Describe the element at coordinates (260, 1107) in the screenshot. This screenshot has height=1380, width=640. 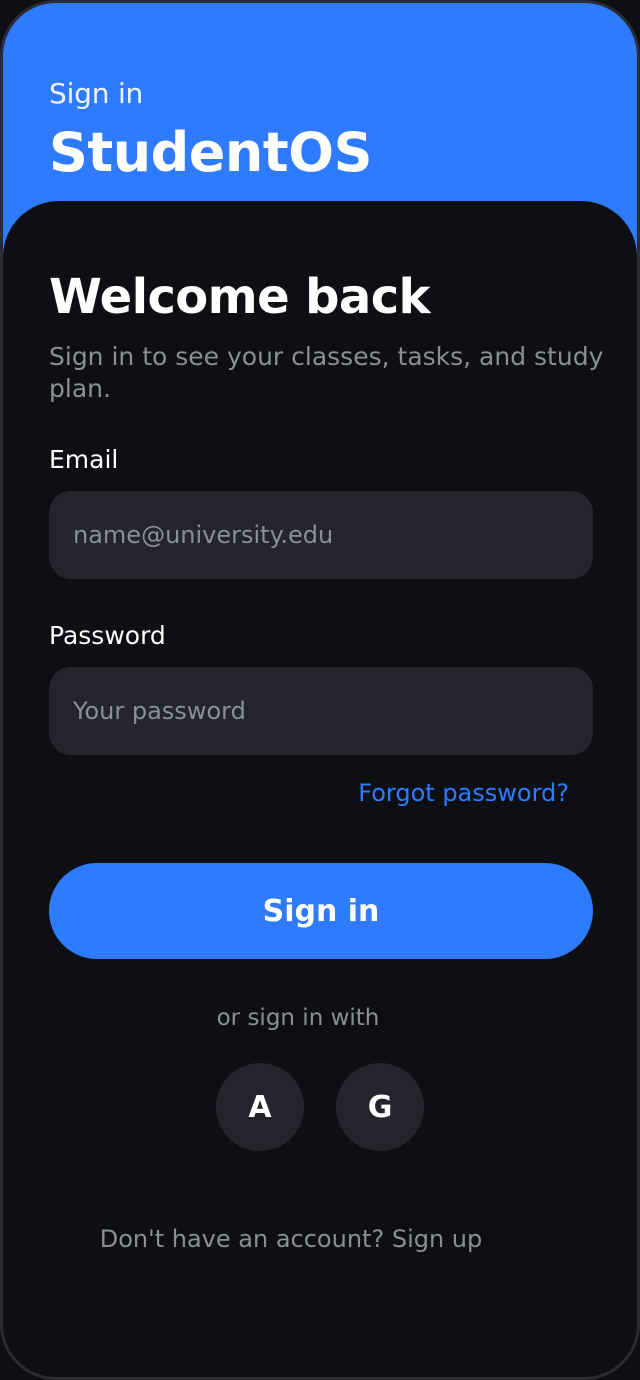
I see `social-signin-a-button: A` at that location.